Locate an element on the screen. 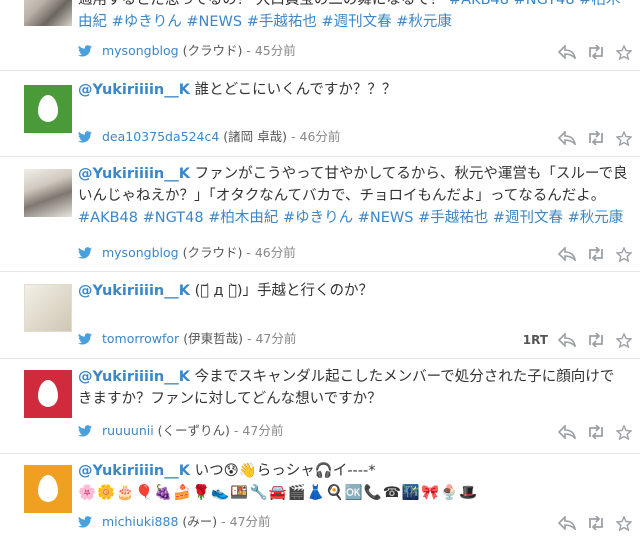  via-link: dea10375da524c4 is located at coordinates (160, 136).